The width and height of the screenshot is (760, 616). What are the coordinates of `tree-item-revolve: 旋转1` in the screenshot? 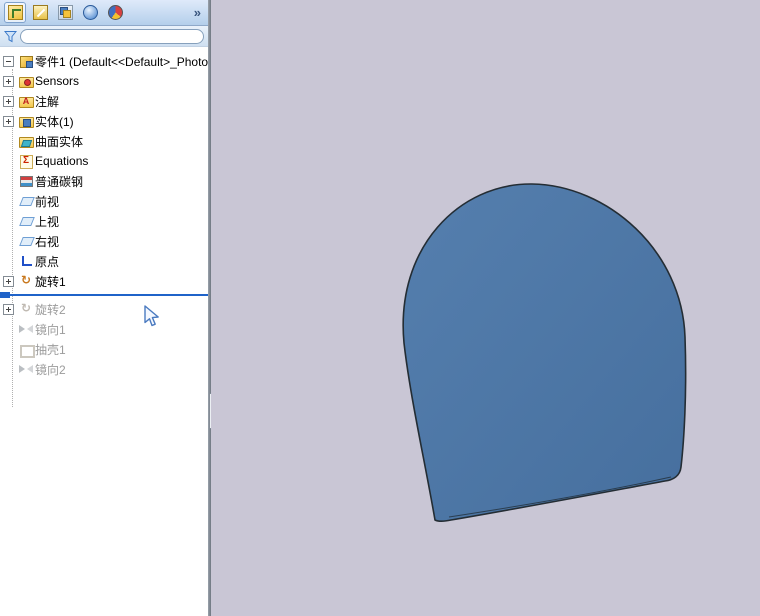 It's located at (104, 281).